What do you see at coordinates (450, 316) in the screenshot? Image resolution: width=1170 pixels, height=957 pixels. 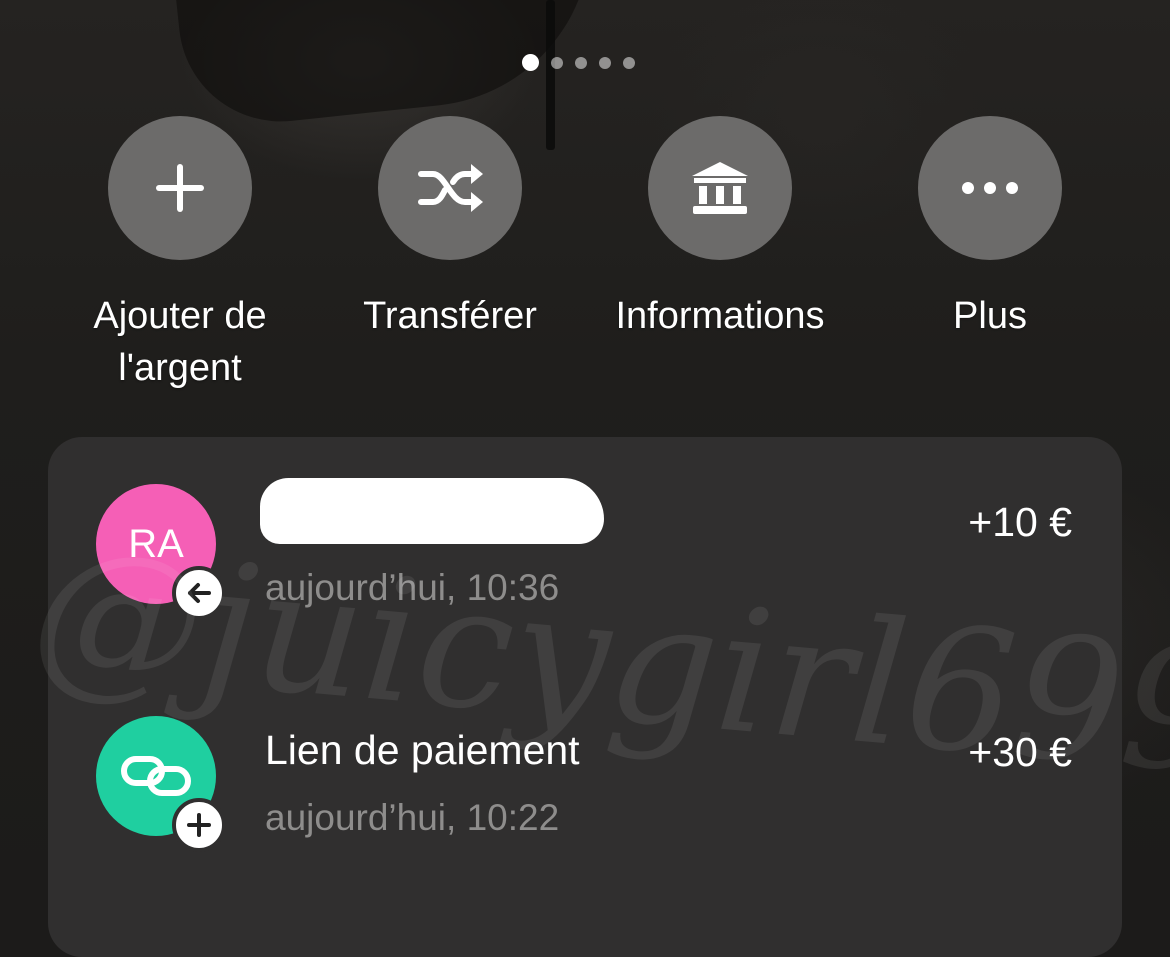 I see `transfer-label: Transférer` at bounding box center [450, 316].